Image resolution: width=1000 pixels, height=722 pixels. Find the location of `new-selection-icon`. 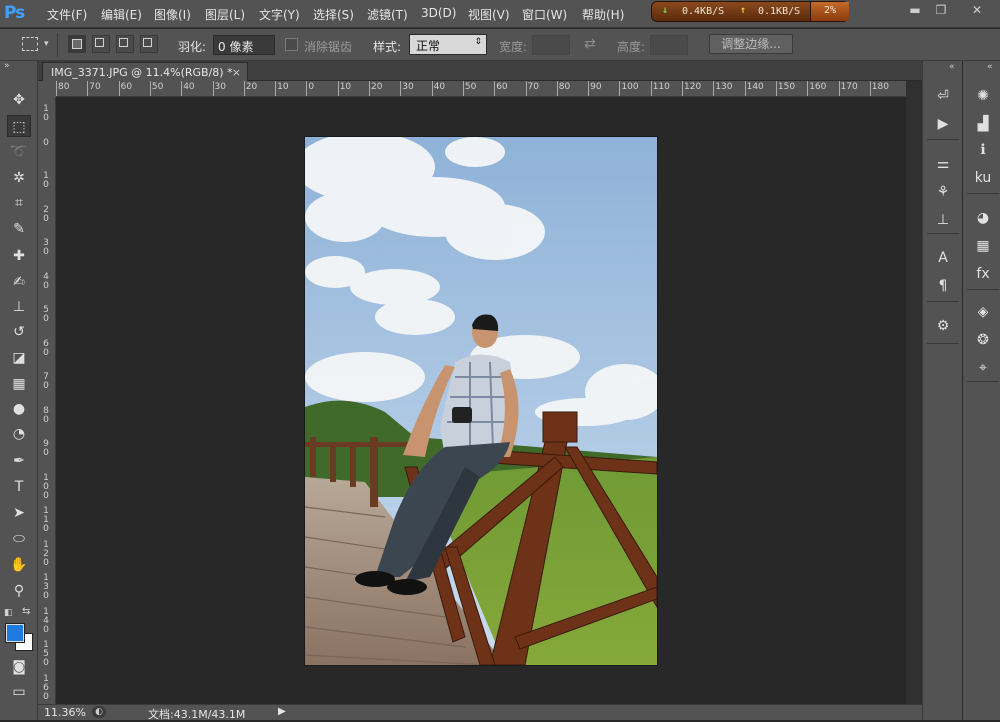

new-selection-icon is located at coordinates (77, 44).